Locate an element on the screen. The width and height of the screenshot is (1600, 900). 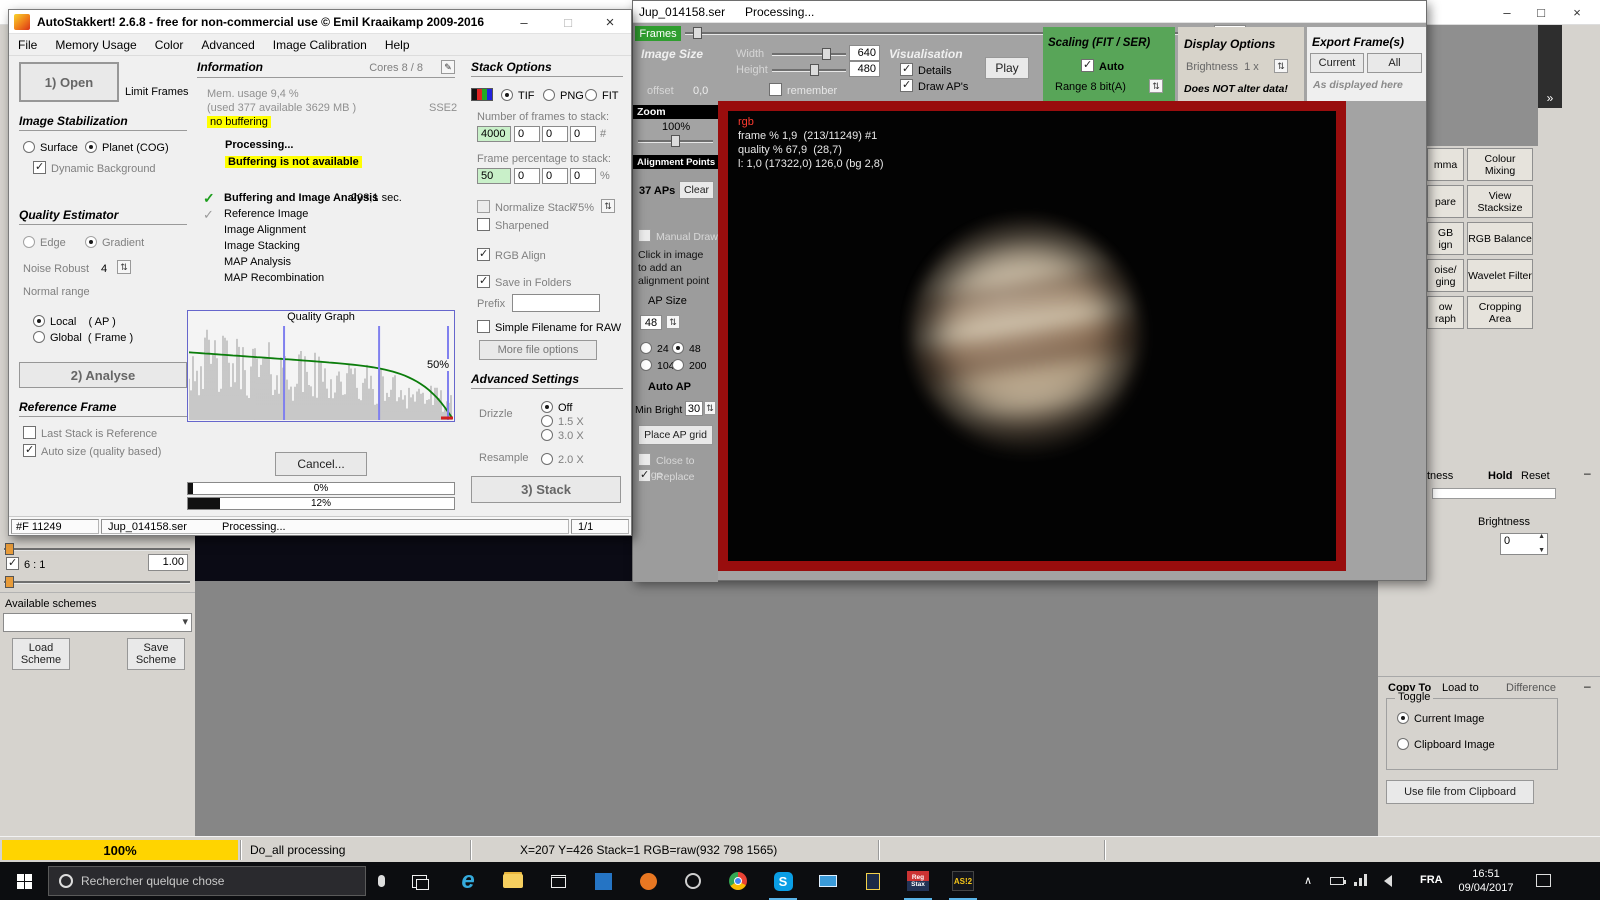
registax-taskbar-icon: Reg Stax is located at coordinates (918, 881).